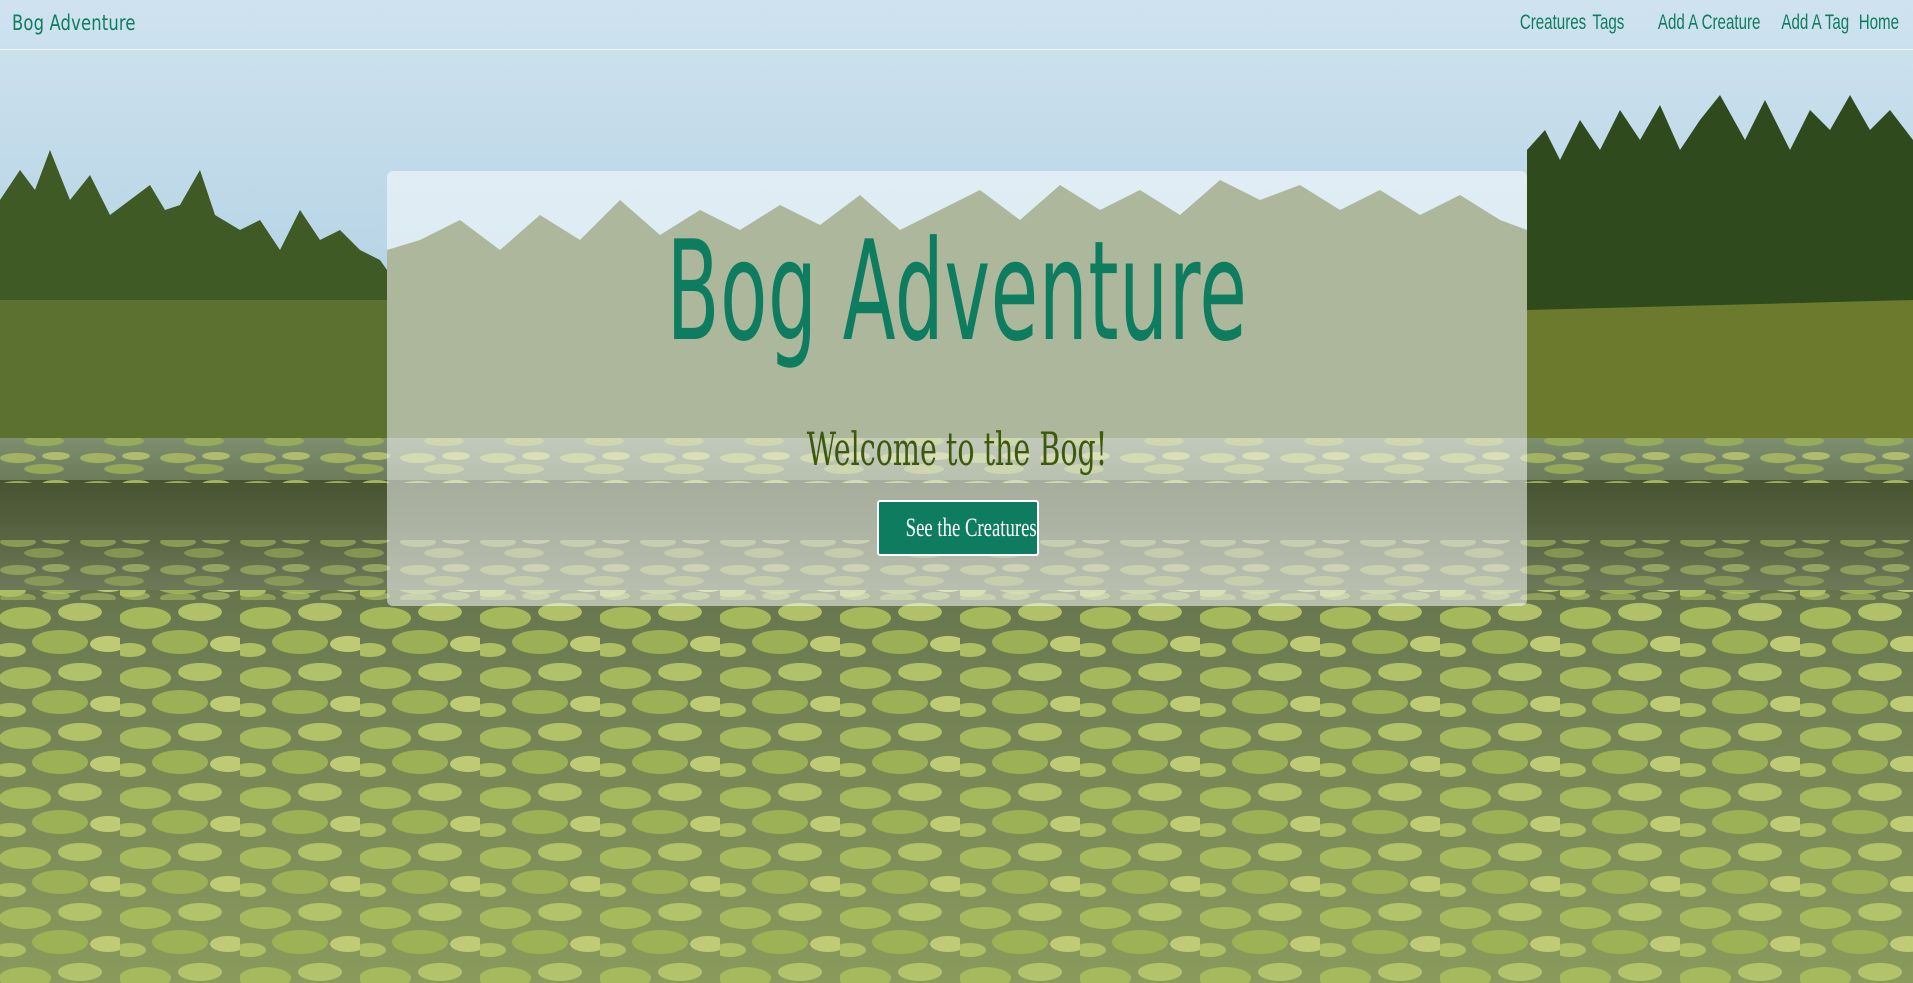 The image size is (1913, 983). I want to click on nav-link-creatures: Creatures, so click(1553, 23).